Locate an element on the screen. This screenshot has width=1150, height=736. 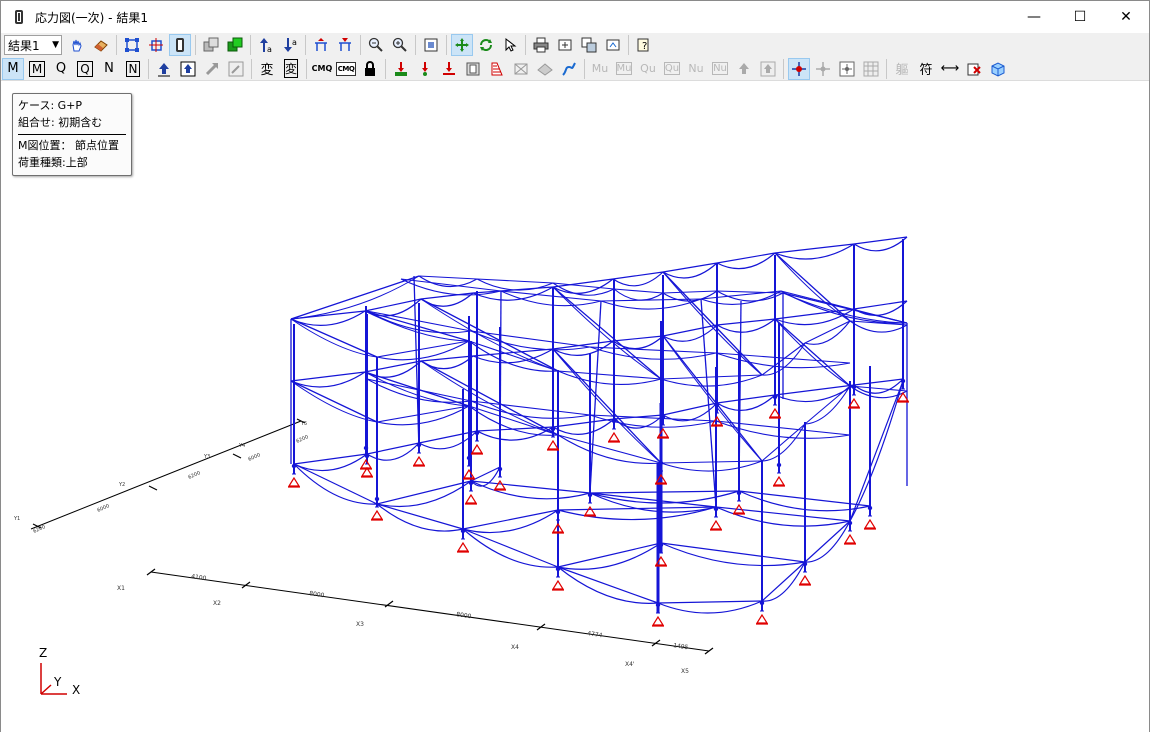
cmq-boxed-button: CMQ is located at coordinates (346, 69).